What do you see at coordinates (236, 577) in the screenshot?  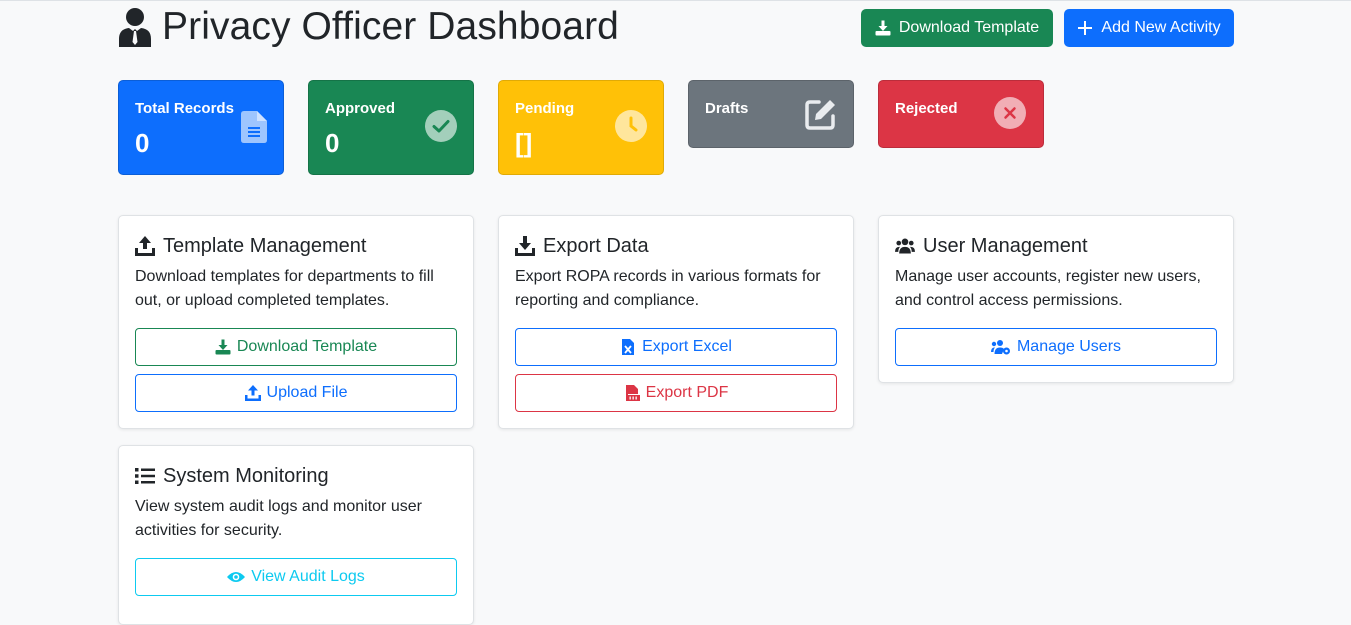 I see `eye-icon` at bounding box center [236, 577].